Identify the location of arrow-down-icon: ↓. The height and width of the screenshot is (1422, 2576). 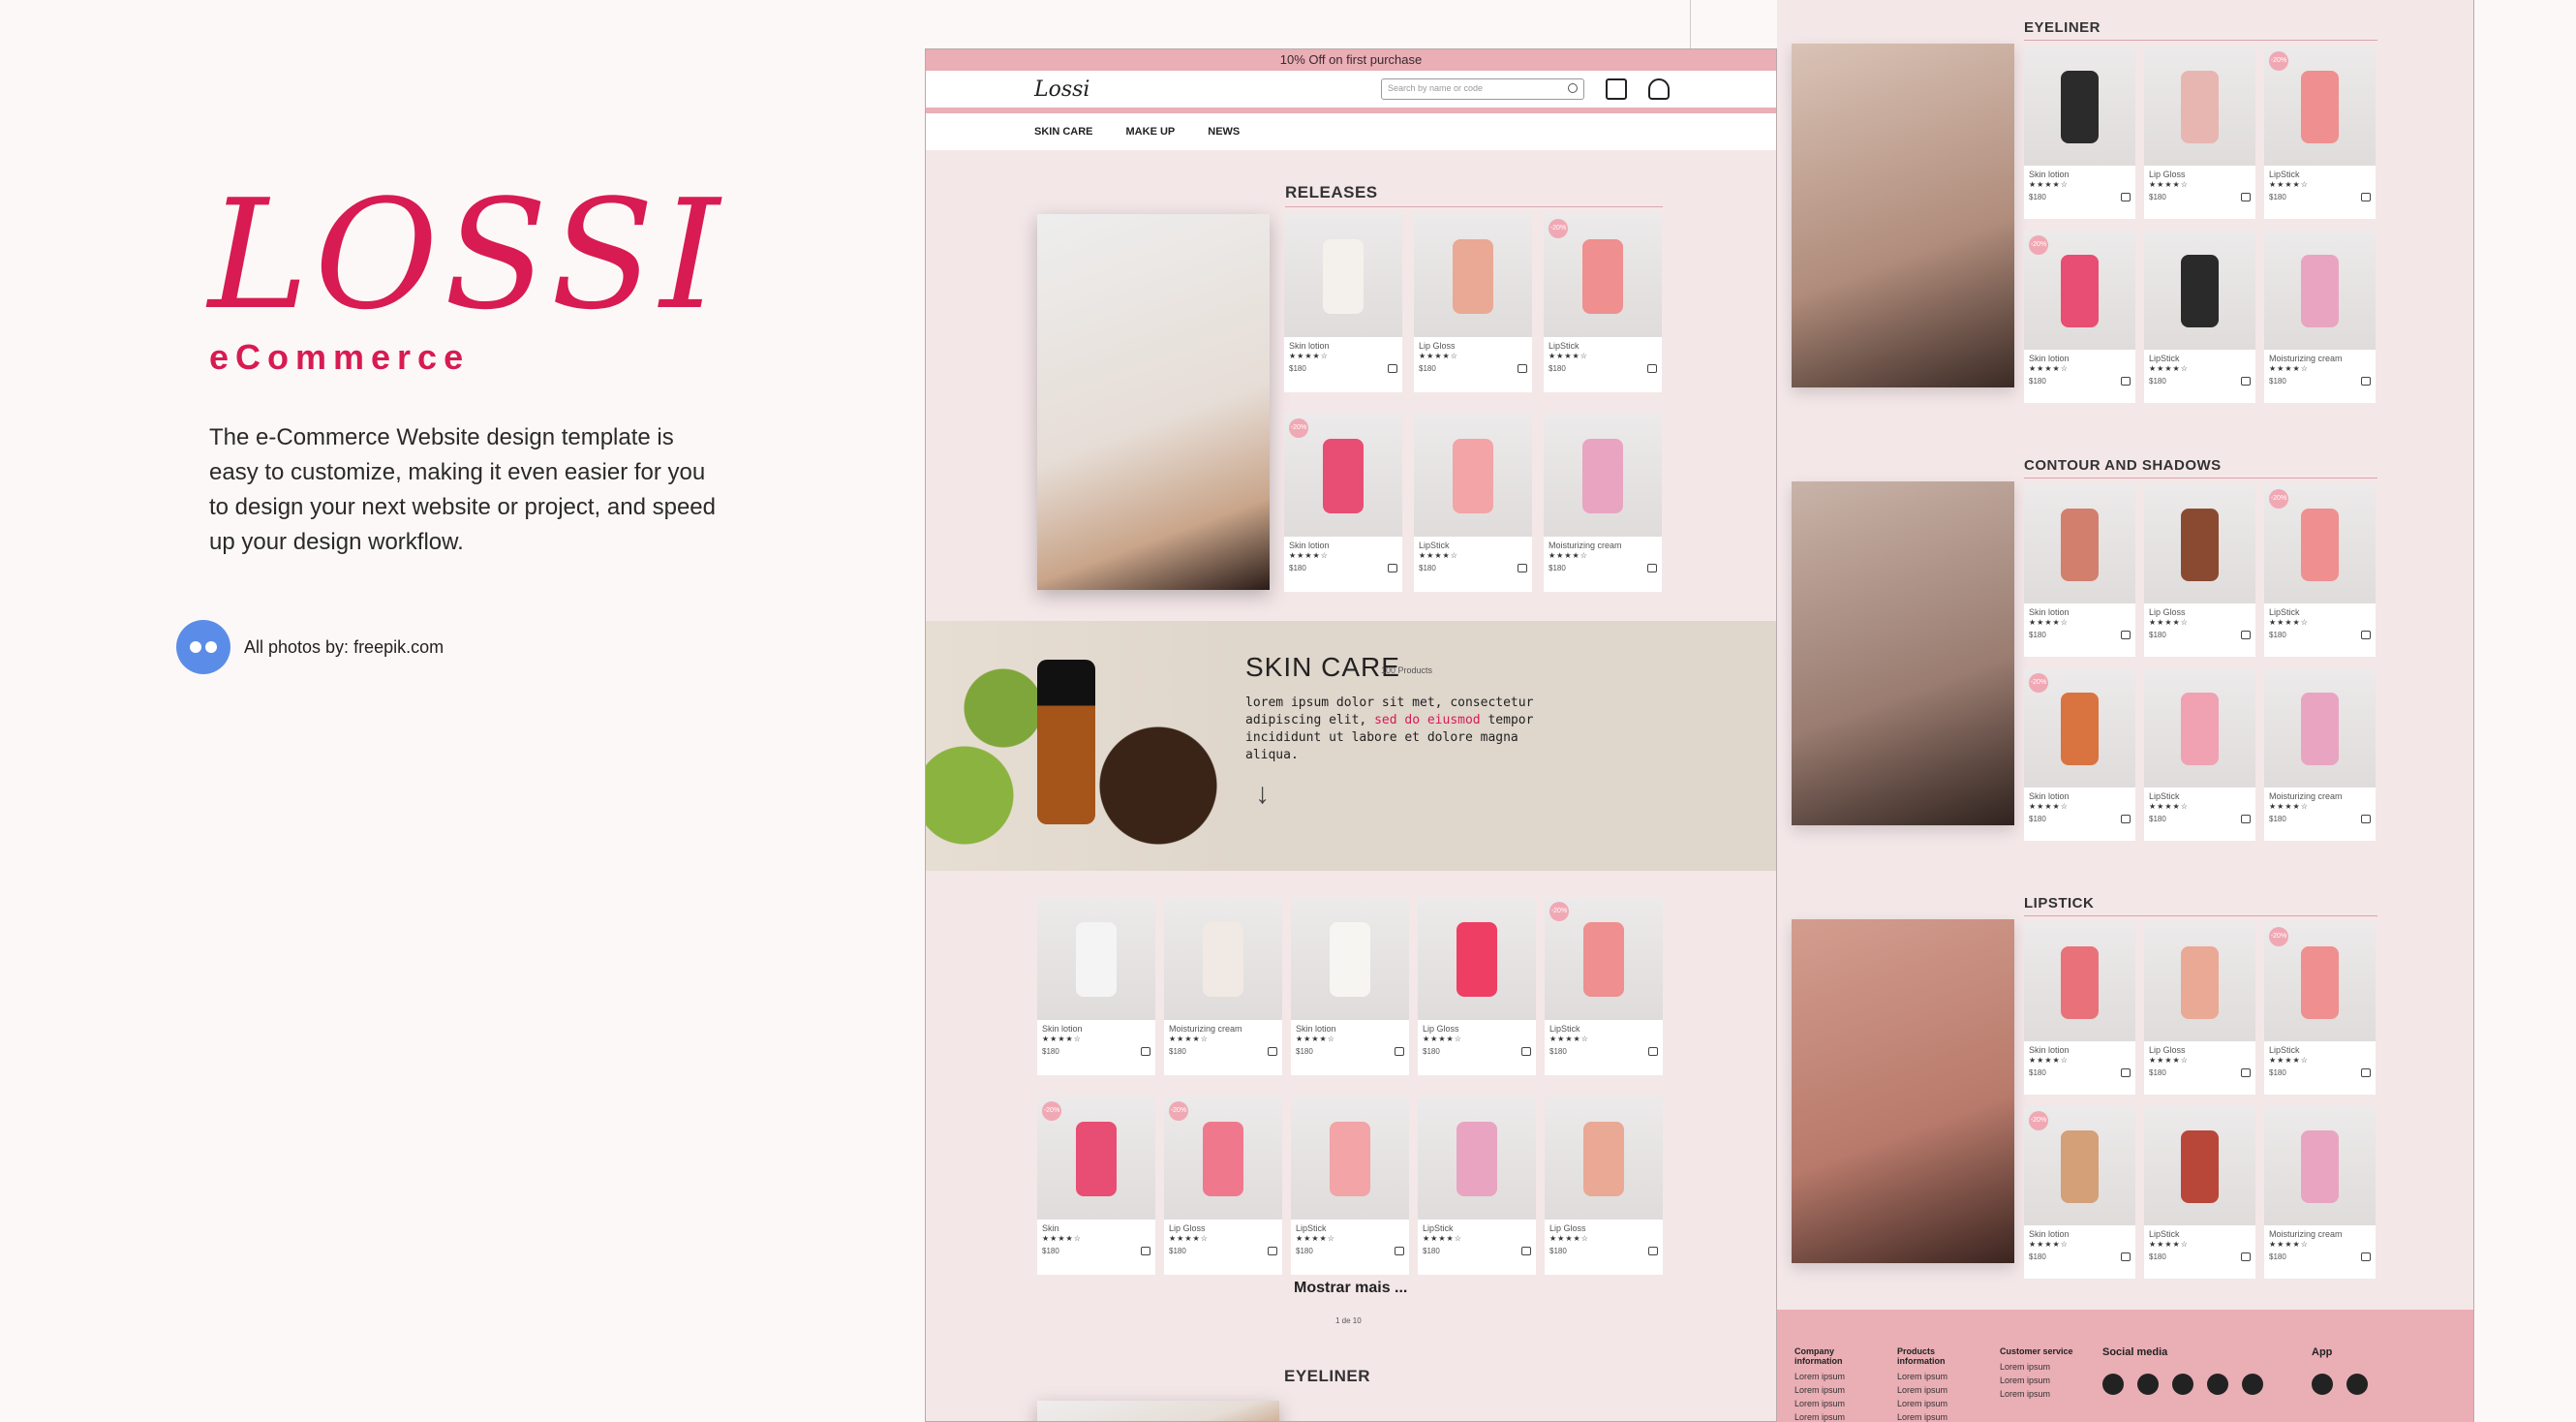
(1262, 794).